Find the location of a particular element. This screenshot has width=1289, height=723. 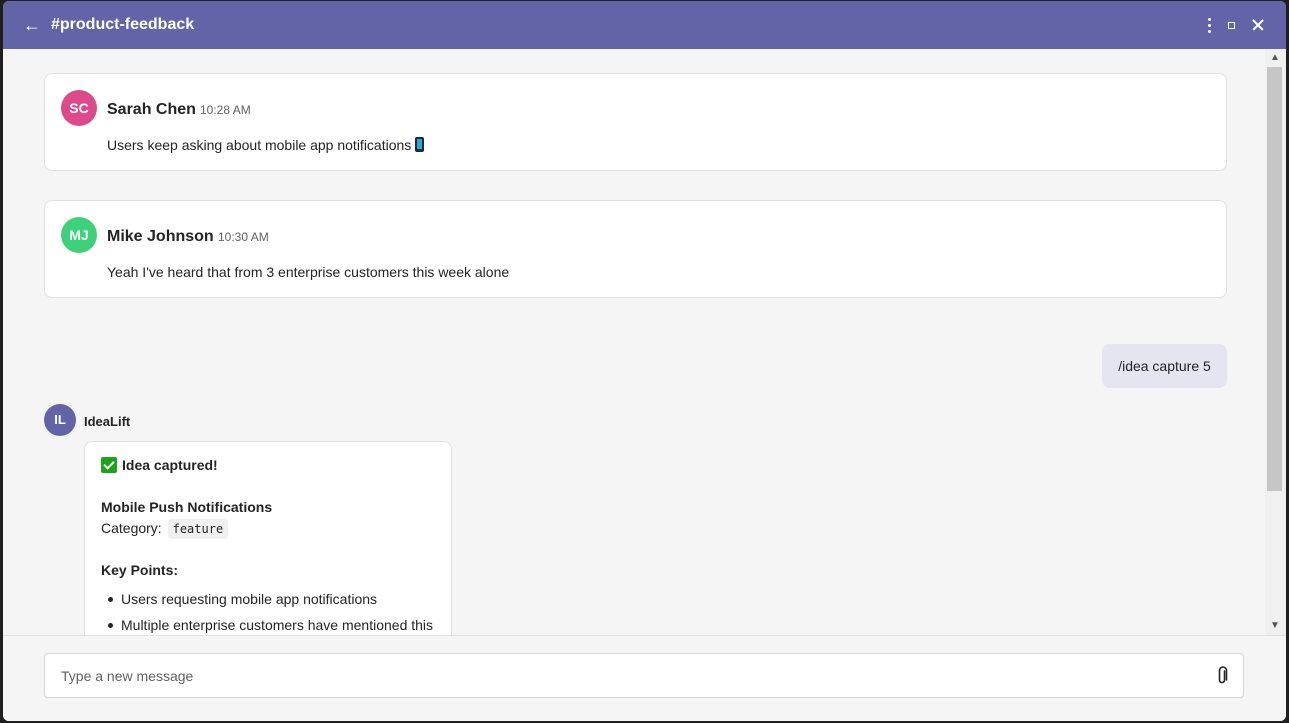

key-points-label: Key Points: is located at coordinates (140, 570).